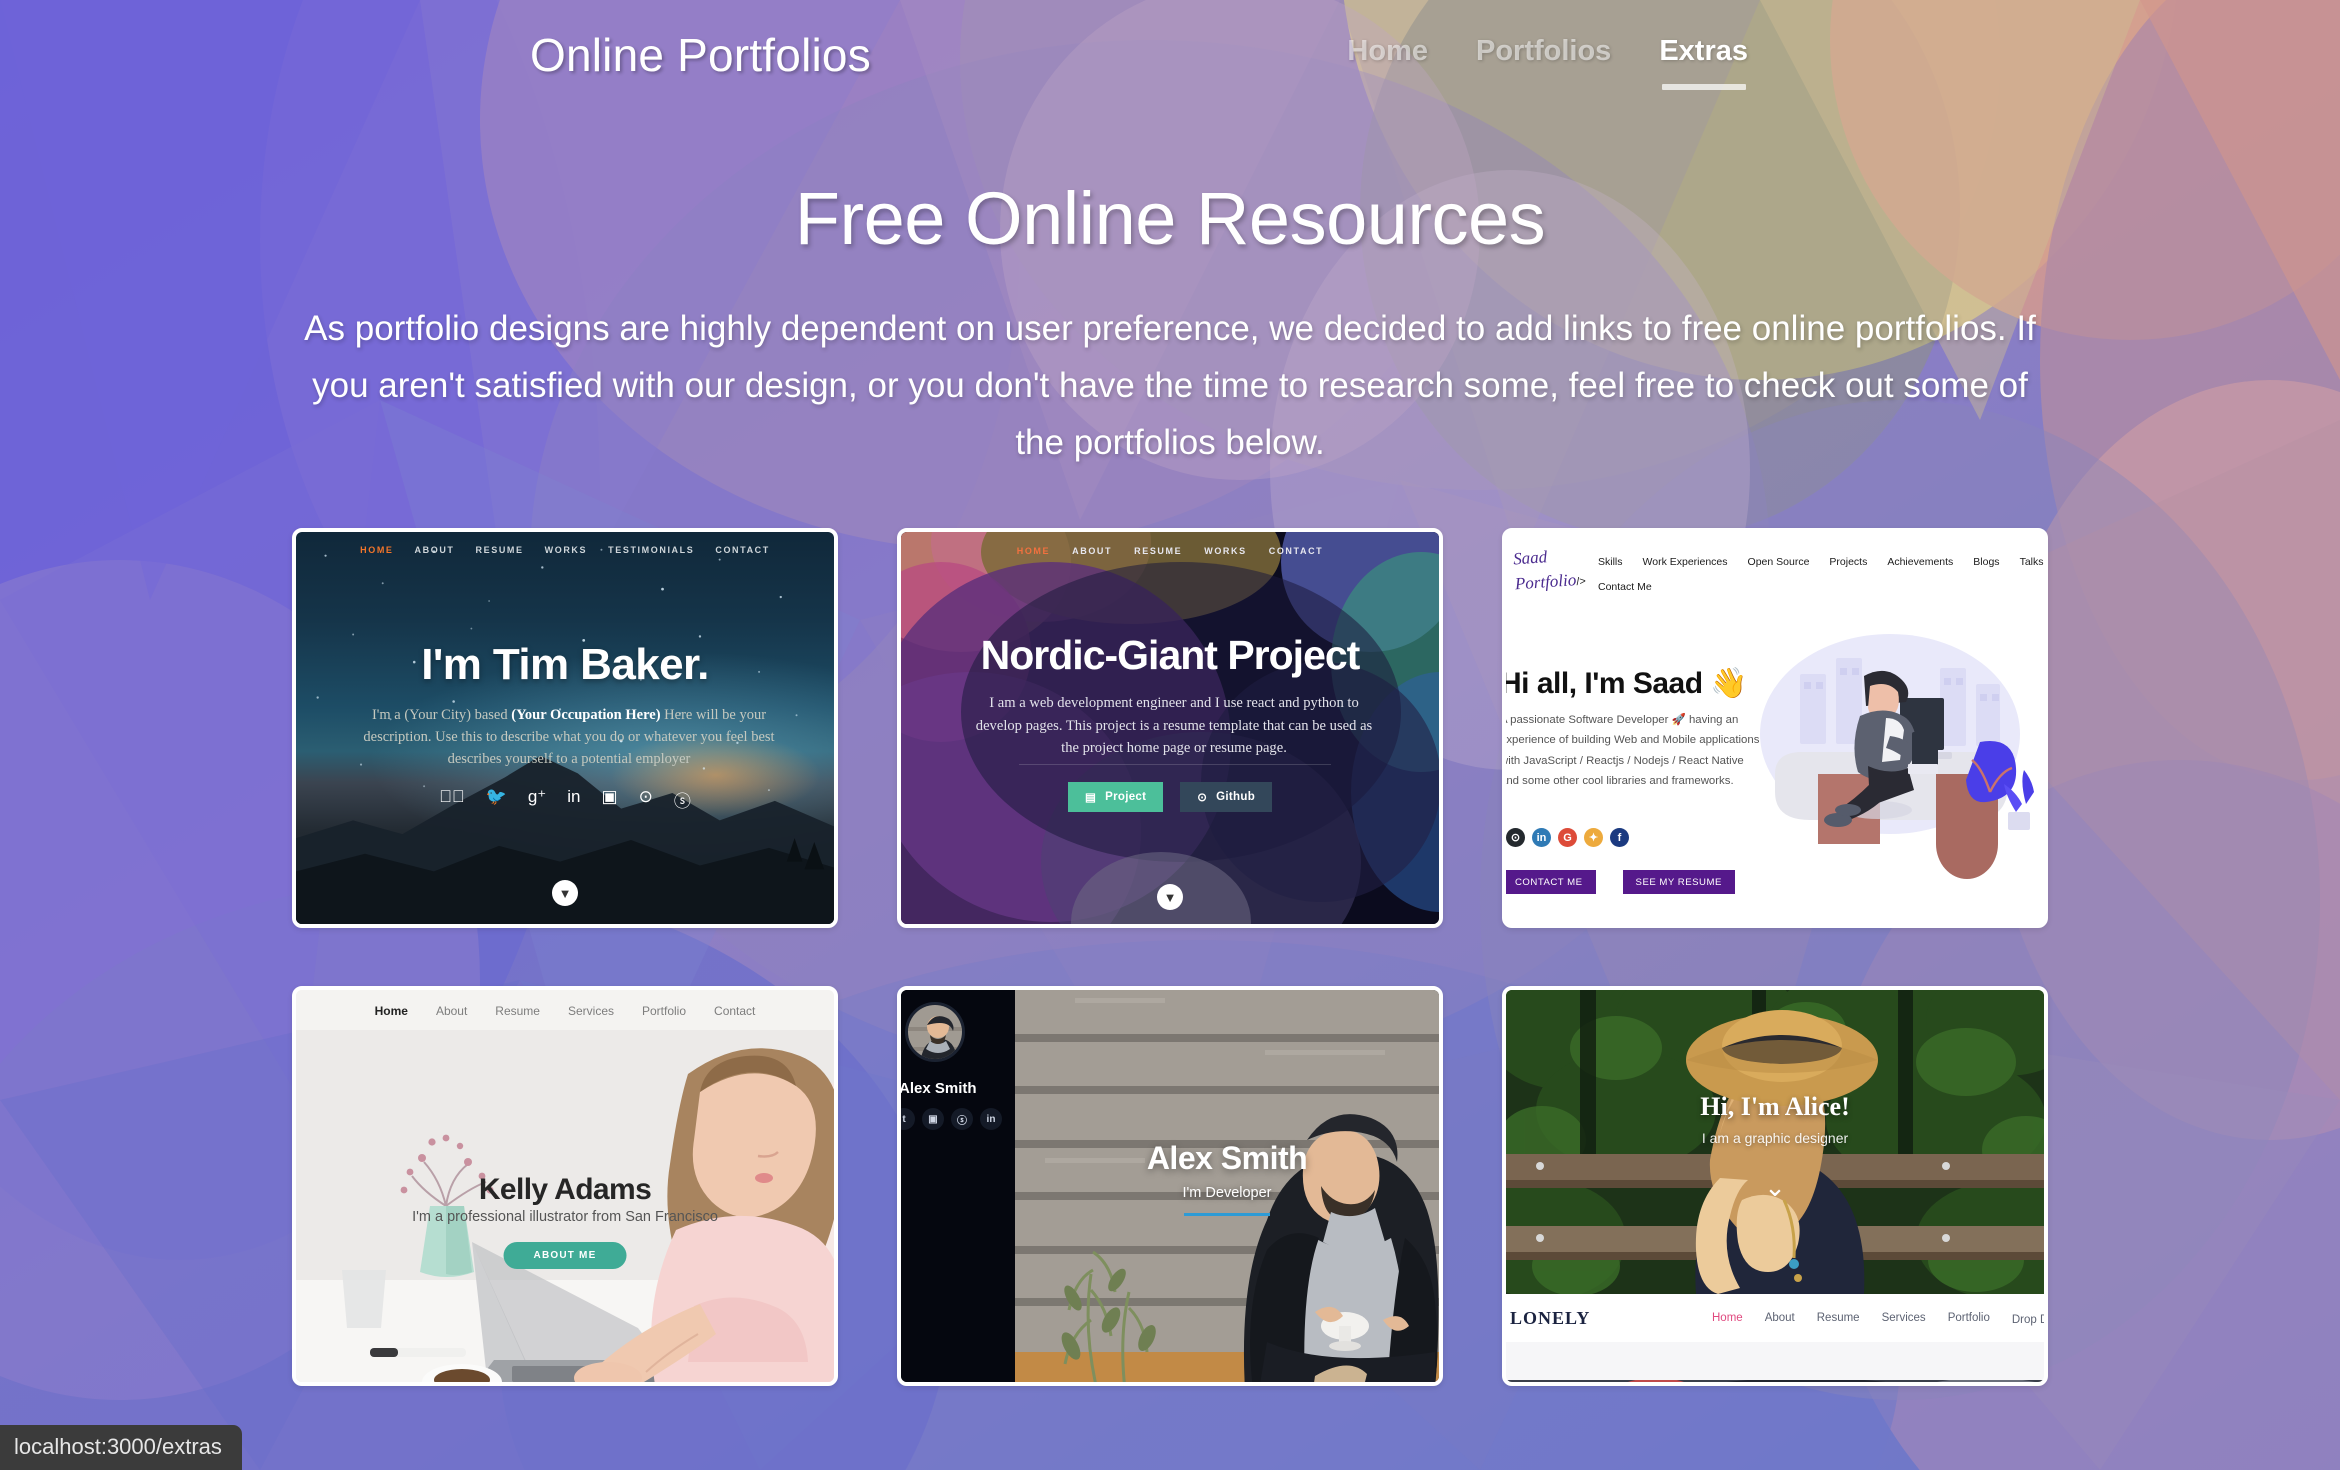 This screenshot has width=2340, height=1470. I want to click on card-title-text: Hi all, I'm Saad, so click(1604, 683).